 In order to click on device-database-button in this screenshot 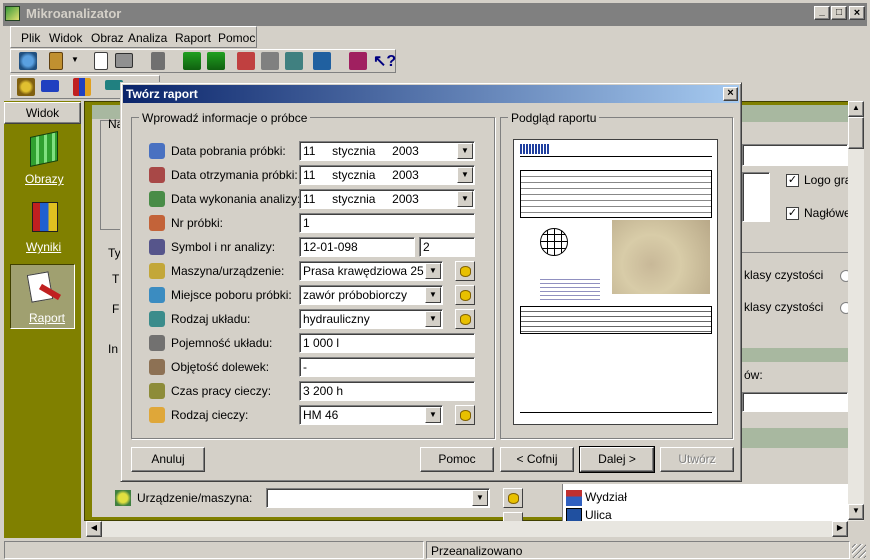, I will do `click(513, 498)`.